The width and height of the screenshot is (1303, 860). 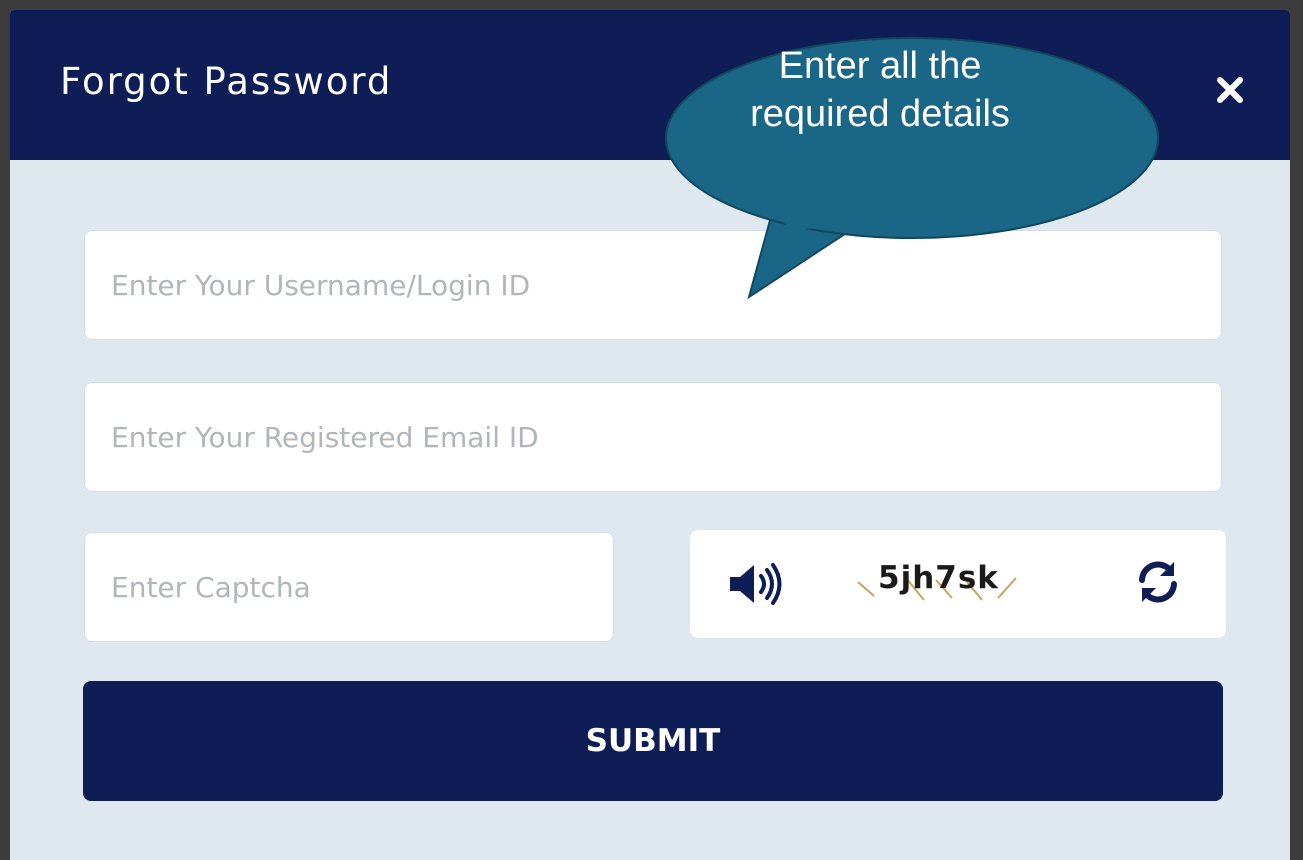 I want to click on close-button, so click(x=1230, y=90).